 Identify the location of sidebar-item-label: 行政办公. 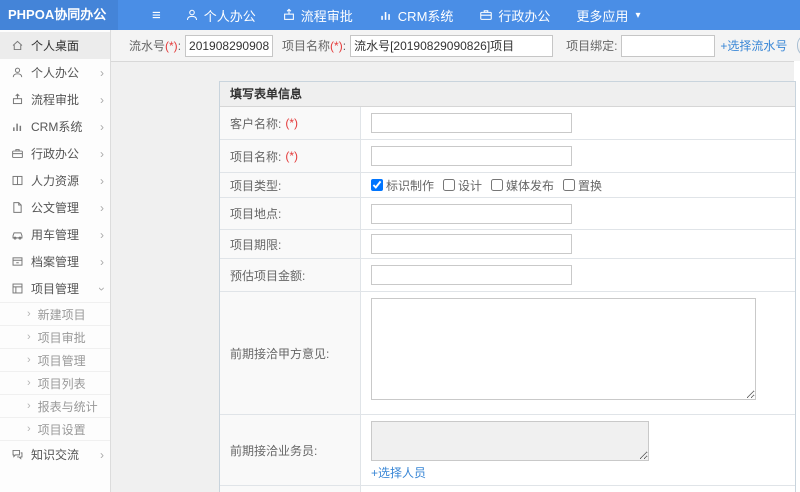
(55, 154).